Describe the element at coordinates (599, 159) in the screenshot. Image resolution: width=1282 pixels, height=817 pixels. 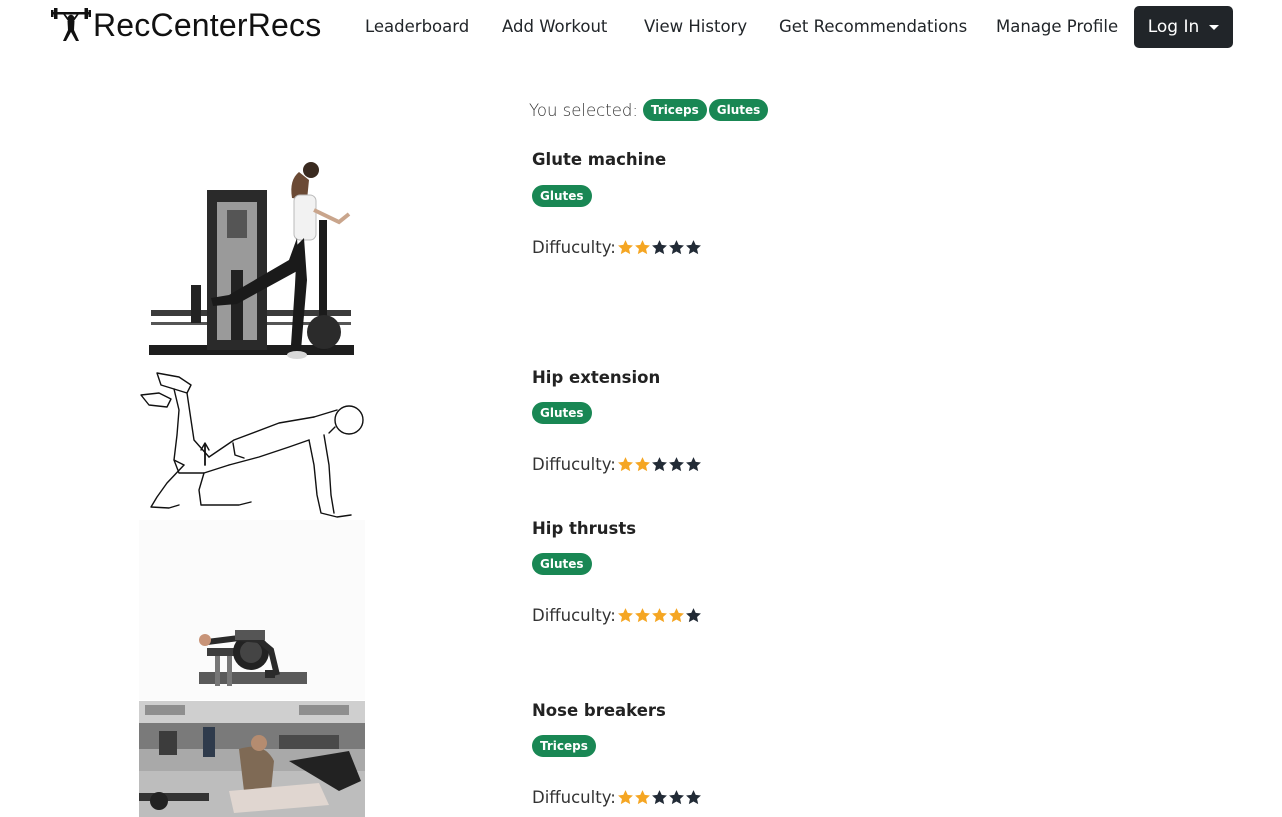
I see `exercise-title: Glute machine` at that location.